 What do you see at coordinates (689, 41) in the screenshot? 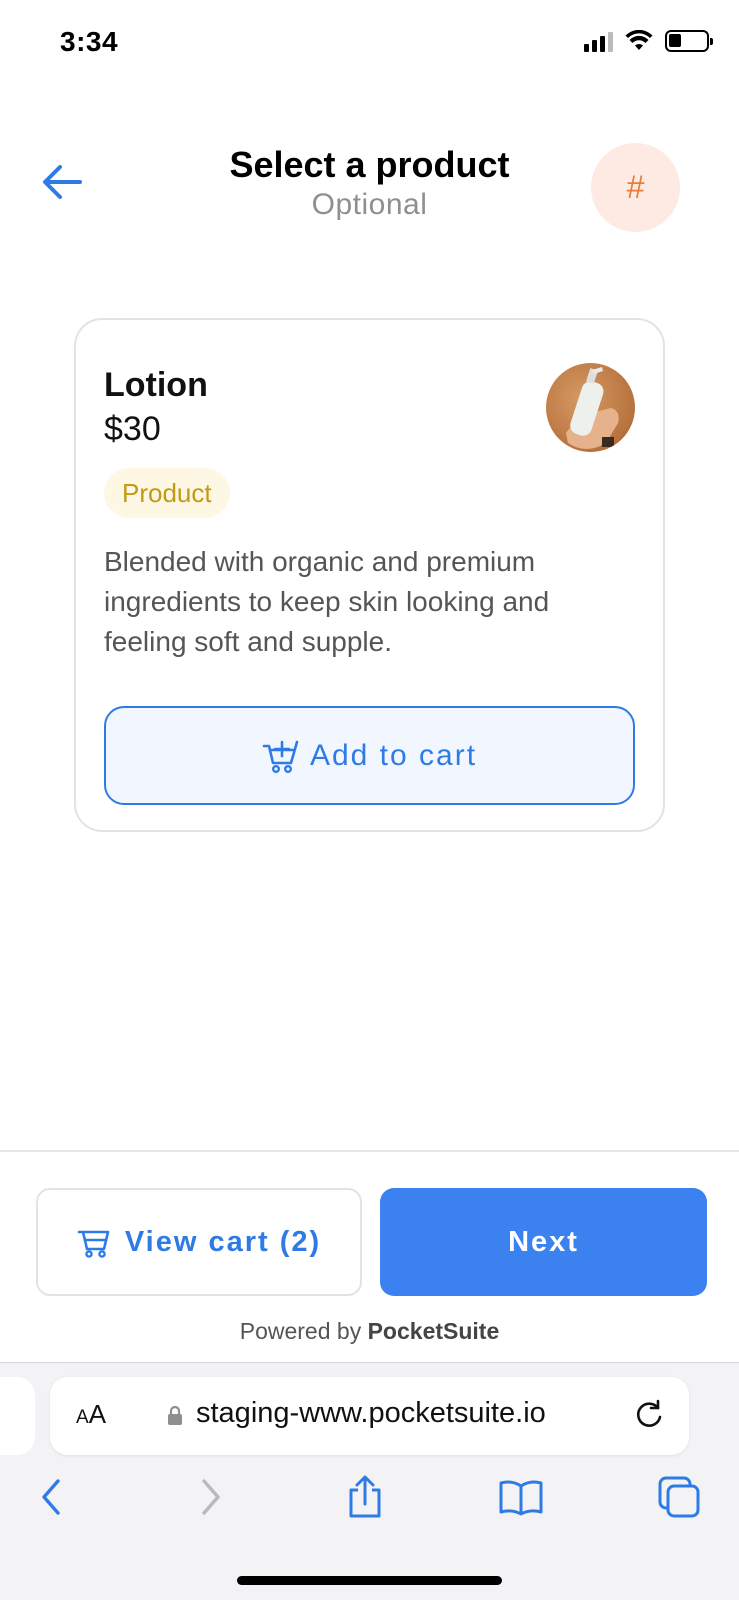
I see `battery-icon` at bounding box center [689, 41].